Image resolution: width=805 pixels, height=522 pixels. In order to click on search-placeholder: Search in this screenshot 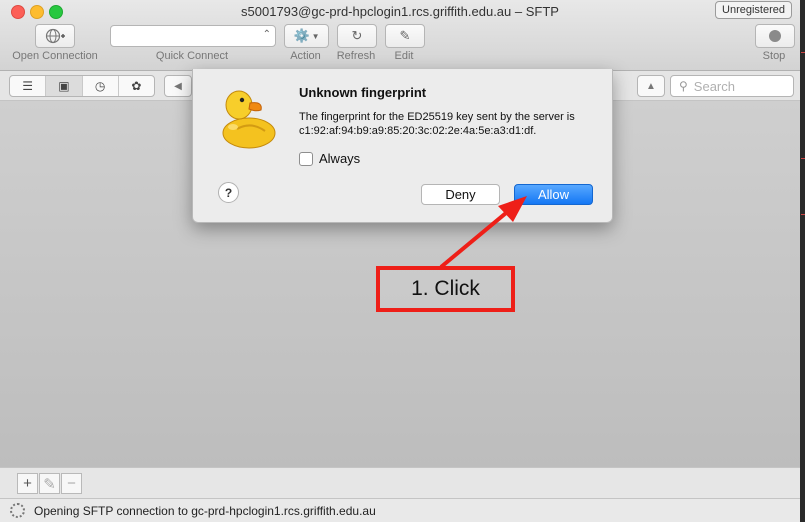, I will do `click(714, 86)`.